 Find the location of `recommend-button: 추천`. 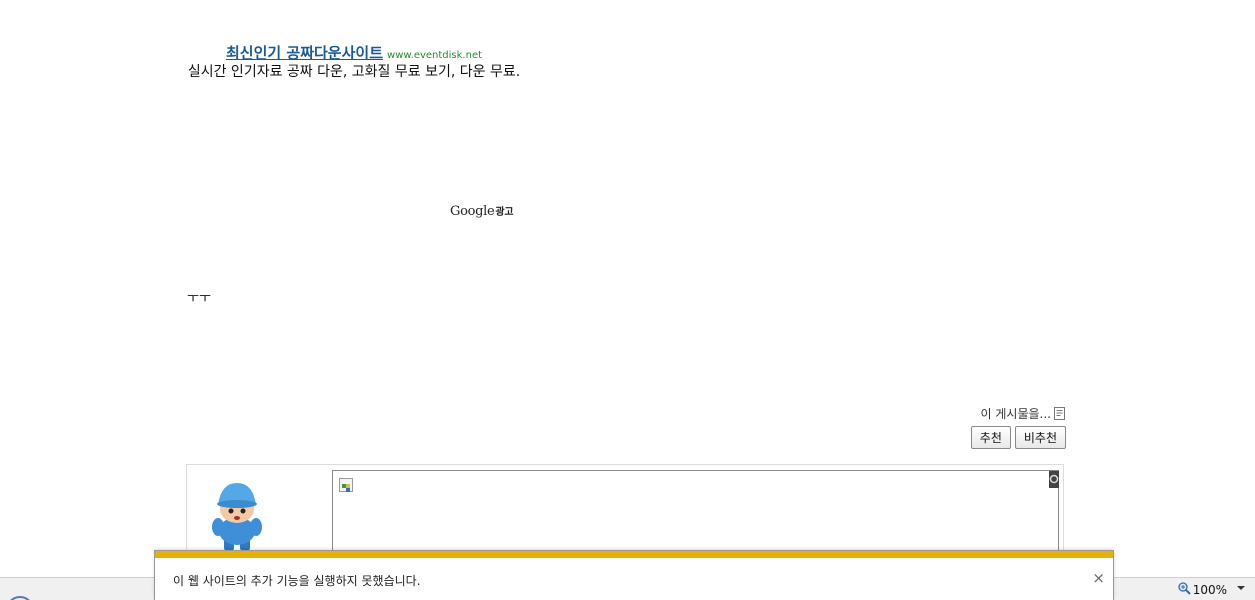

recommend-button: 추천 is located at coordinates (990, 437).